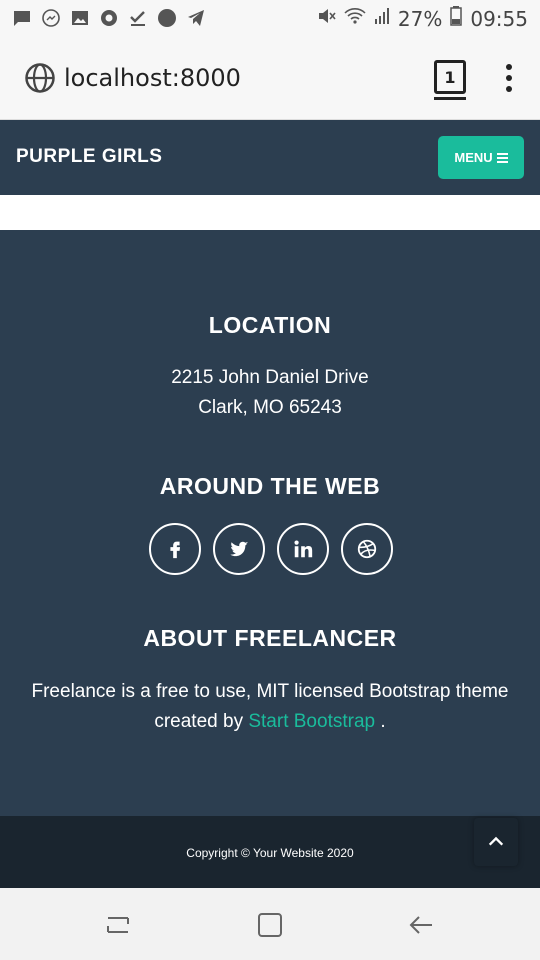 This screenshot has width=540, height=960. What do you see at coordinates (138, 18) in the screenshot?
I see `check-icon` at bounding box center [138, 18].